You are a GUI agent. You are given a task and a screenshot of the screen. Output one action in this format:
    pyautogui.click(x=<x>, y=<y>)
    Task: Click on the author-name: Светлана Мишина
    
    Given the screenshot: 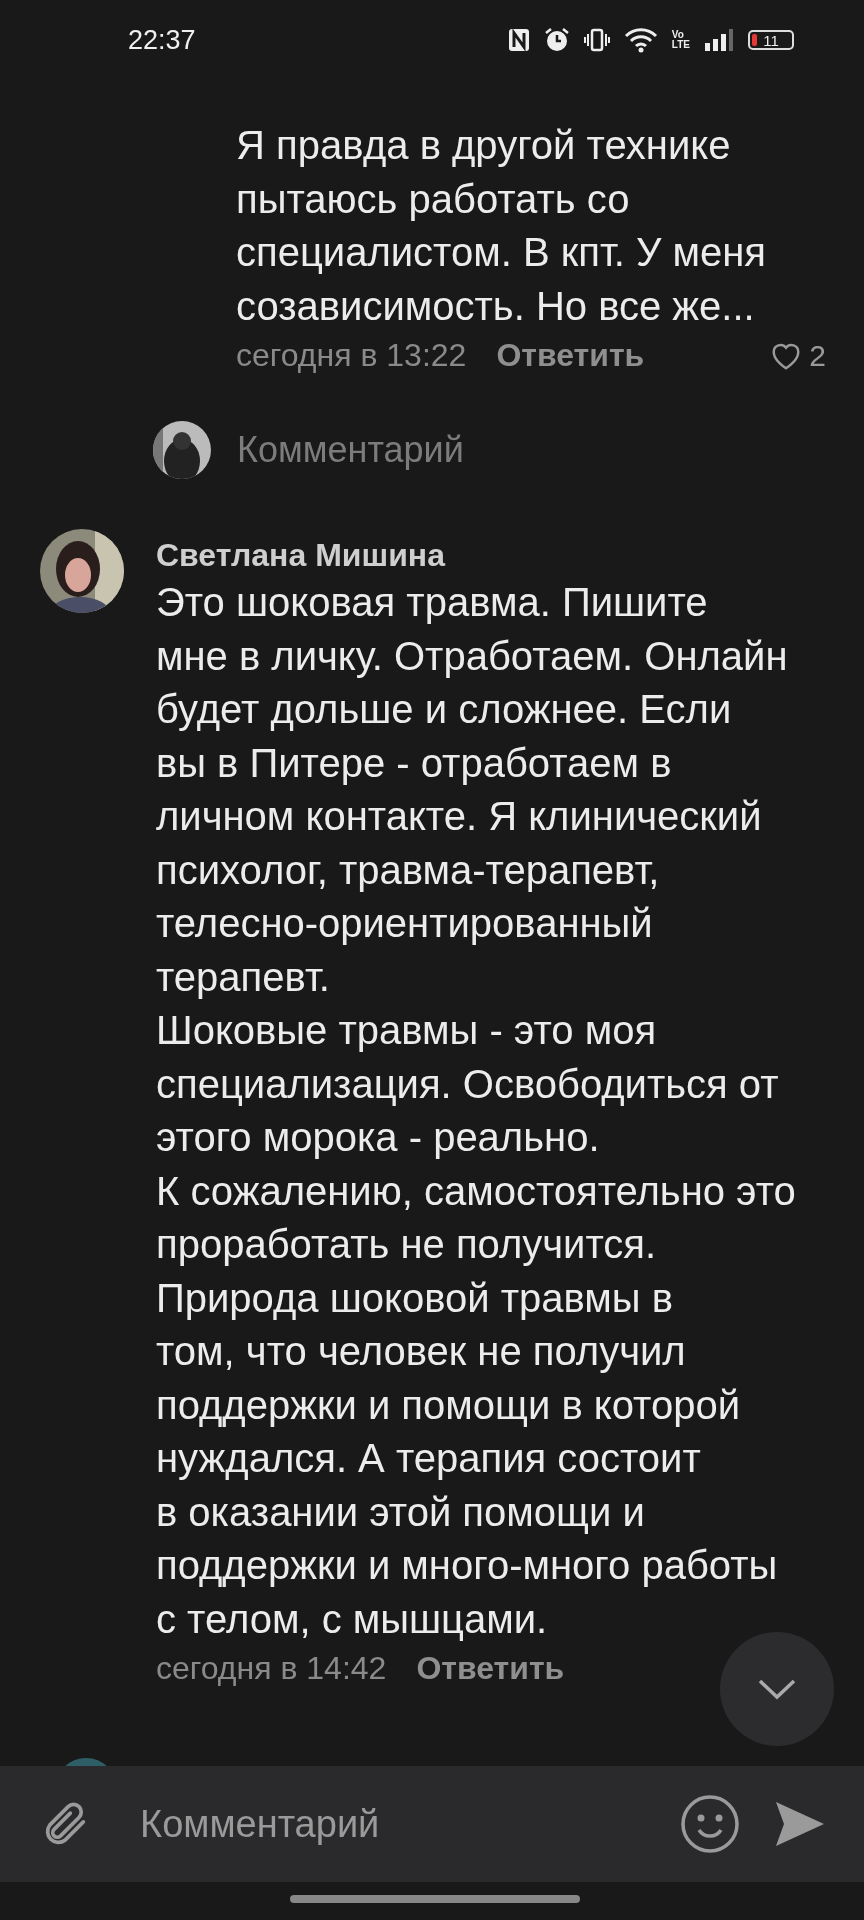 What is the action you would take?
    pyautogui.click(x=476, y=555)
    